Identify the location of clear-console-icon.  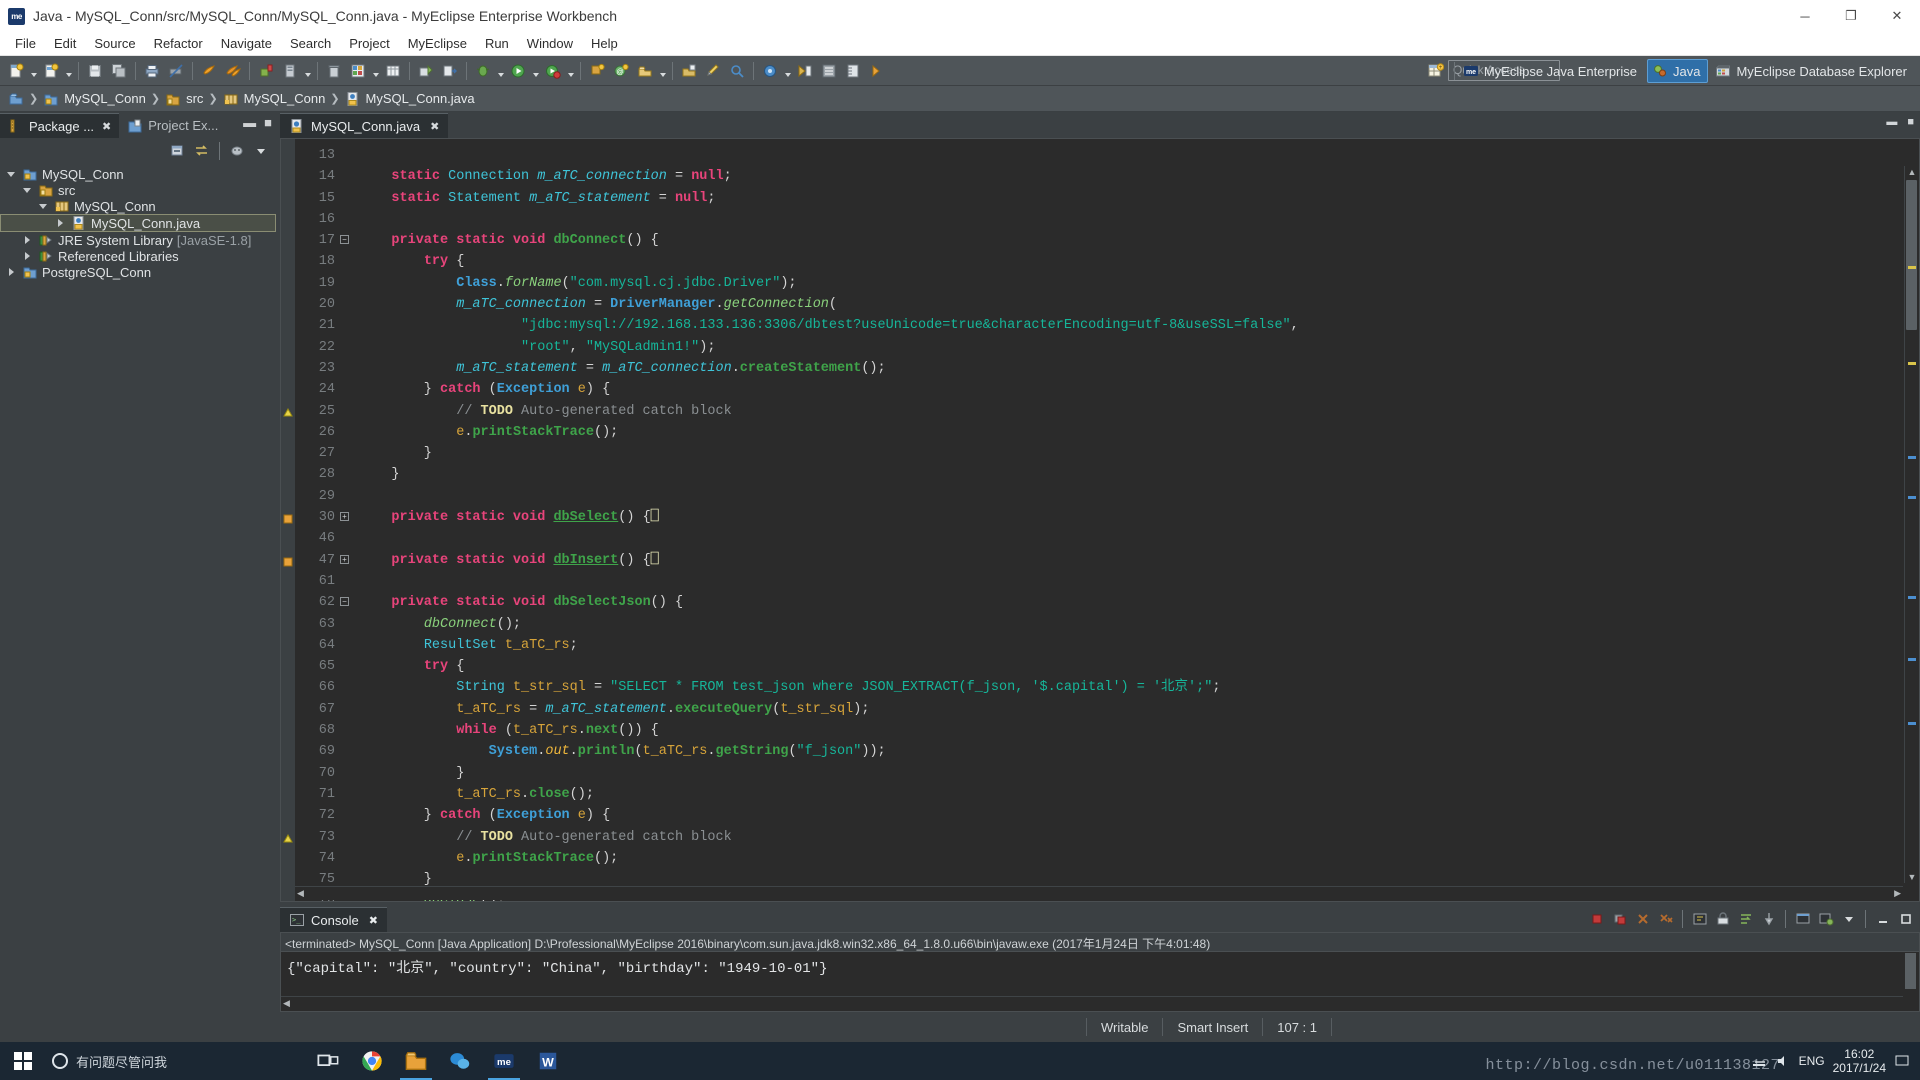
(1699, 919).